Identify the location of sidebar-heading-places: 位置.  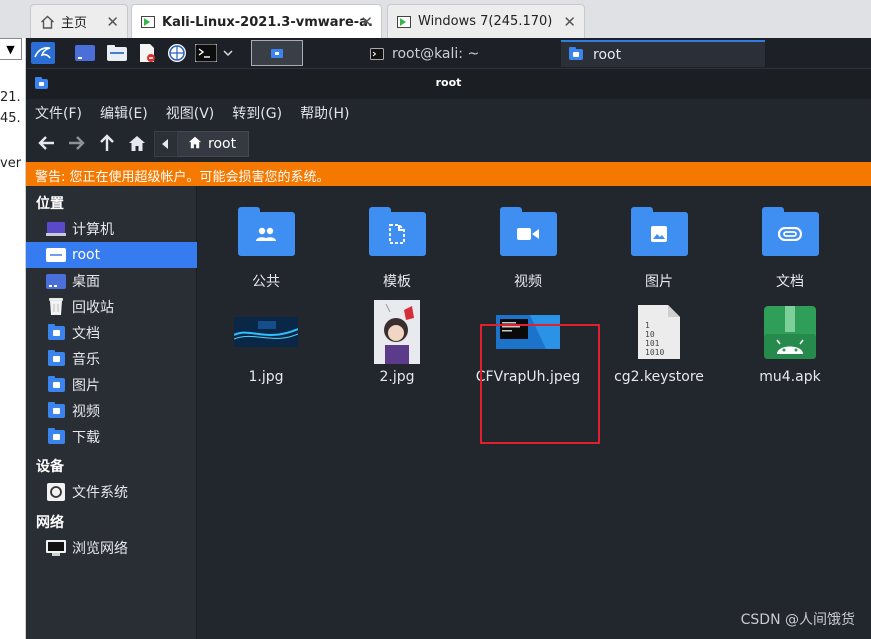
(50, 204).